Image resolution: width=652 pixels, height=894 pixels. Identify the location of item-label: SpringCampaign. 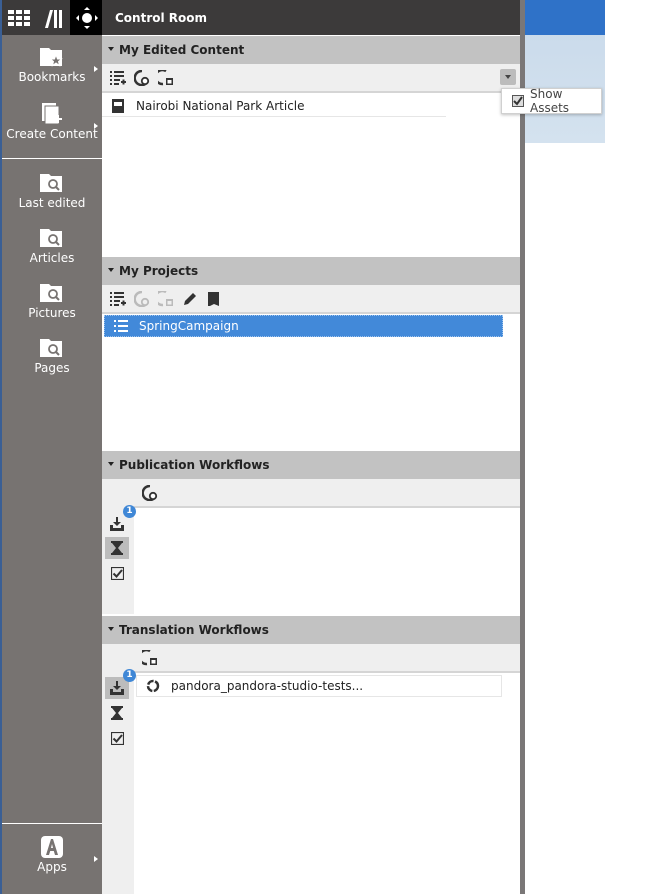
(189, 326).